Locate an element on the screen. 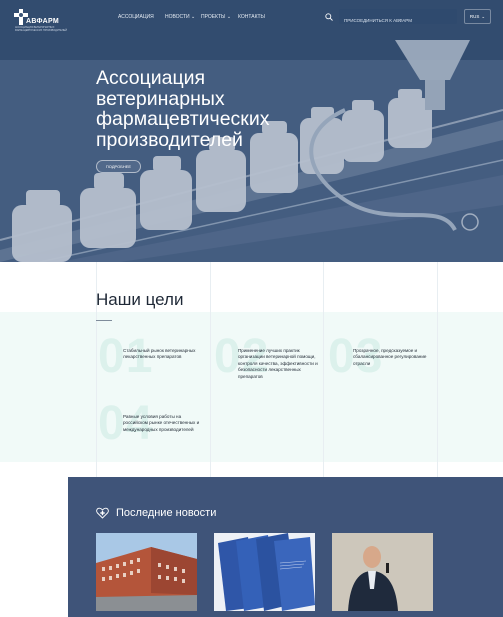 The width and height of the screenshot is (503, 617). building-photo is located at coordinates (146, 572).